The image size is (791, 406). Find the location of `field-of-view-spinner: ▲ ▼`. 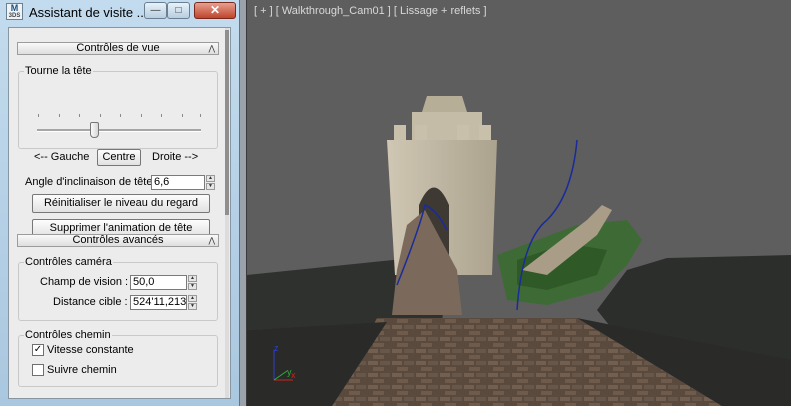

field-of-view-spinner: ▲ ▼ is located at coordinates (192, 282).